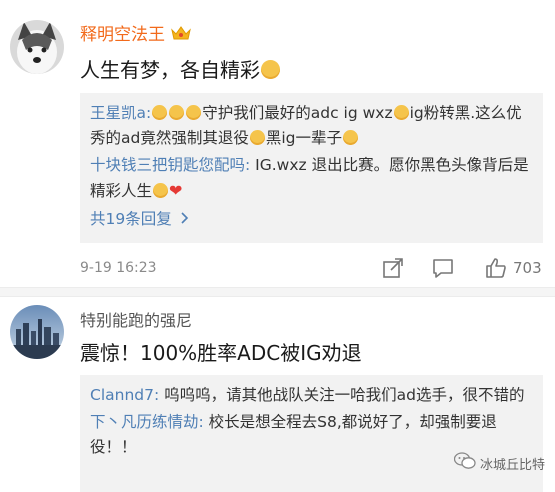  I want to click on comment-icon, so click(443, 268).